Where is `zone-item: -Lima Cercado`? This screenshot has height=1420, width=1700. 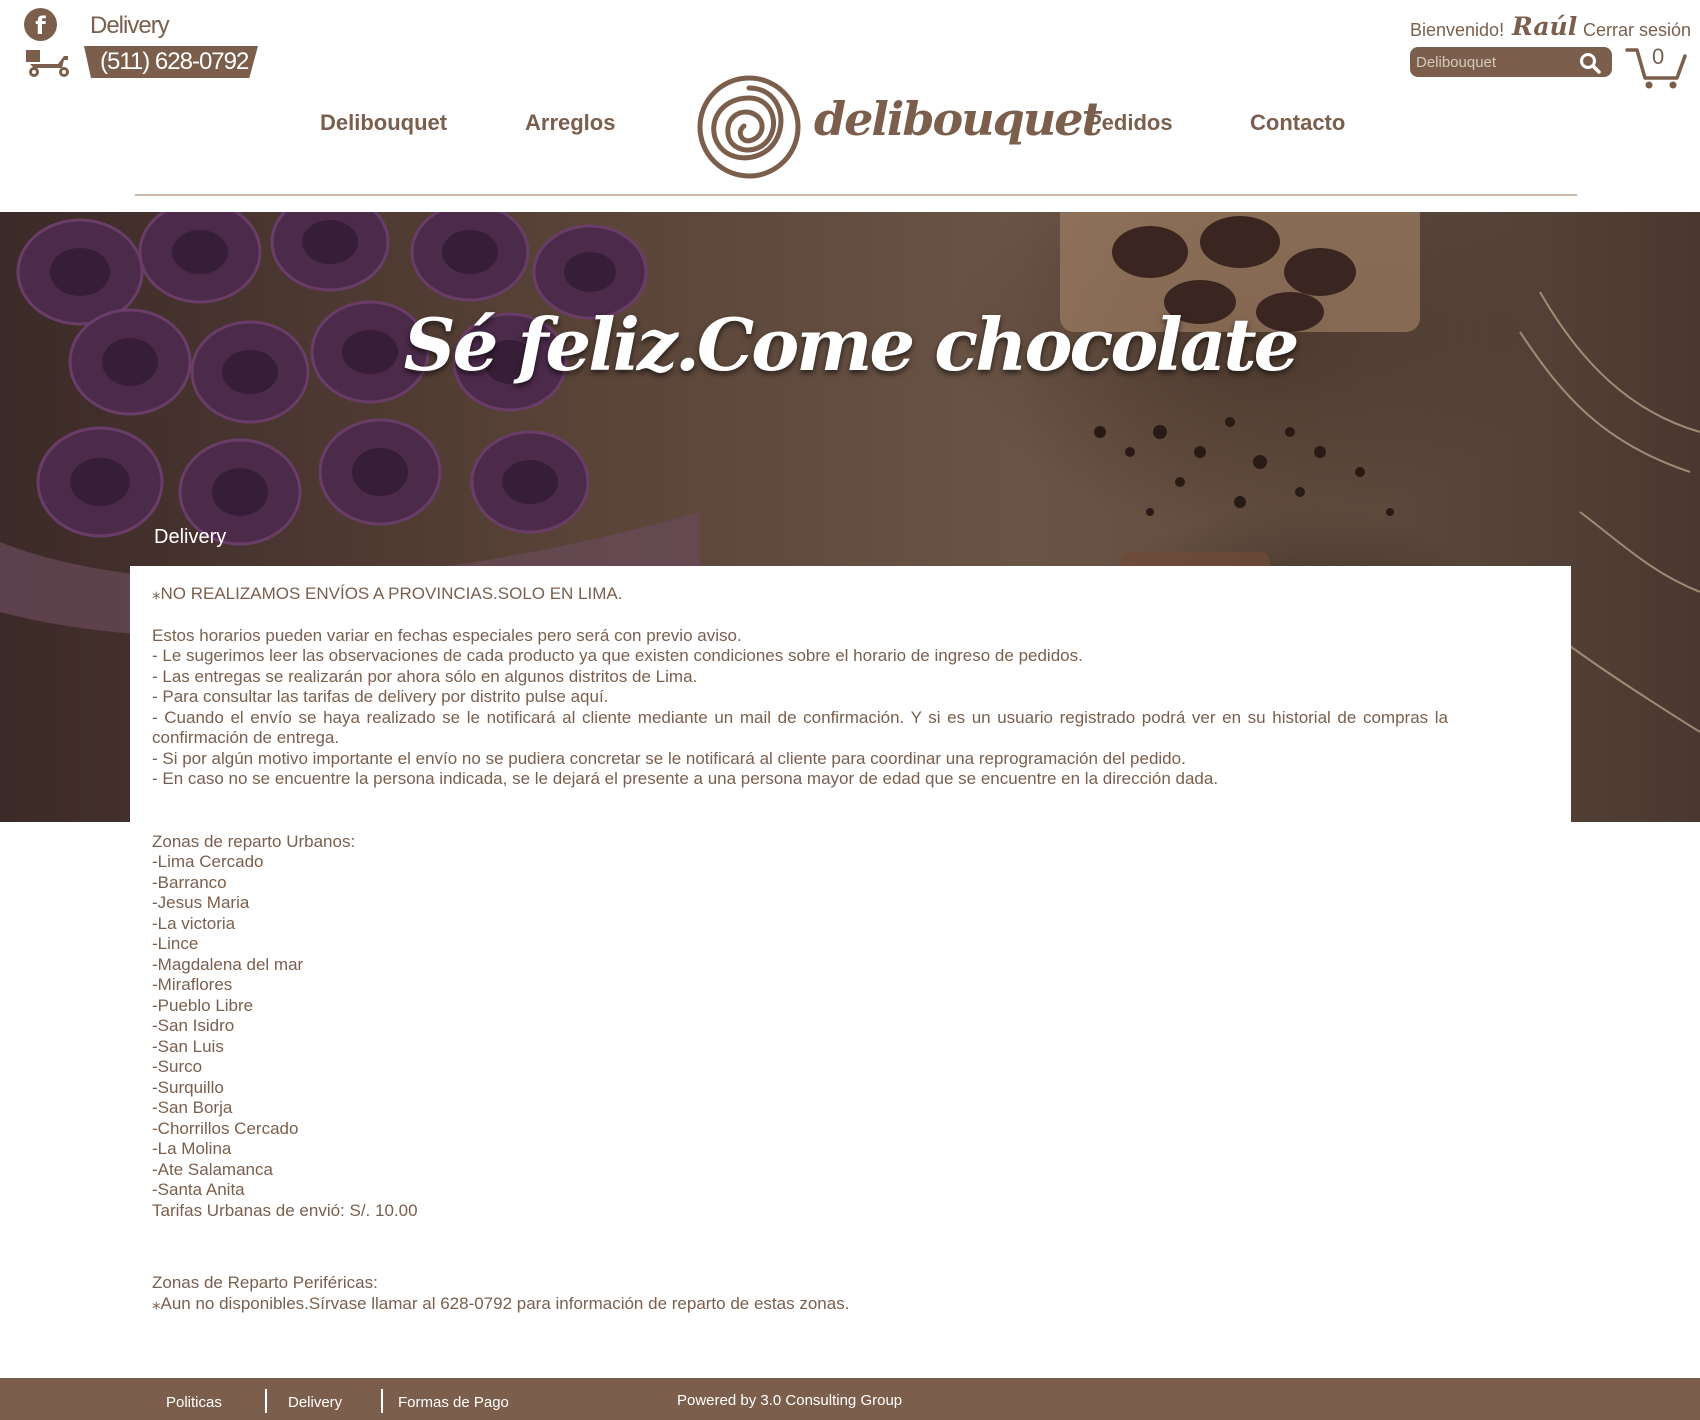
zone-item: -Lima Cercado is located at coordinates (208, 861).